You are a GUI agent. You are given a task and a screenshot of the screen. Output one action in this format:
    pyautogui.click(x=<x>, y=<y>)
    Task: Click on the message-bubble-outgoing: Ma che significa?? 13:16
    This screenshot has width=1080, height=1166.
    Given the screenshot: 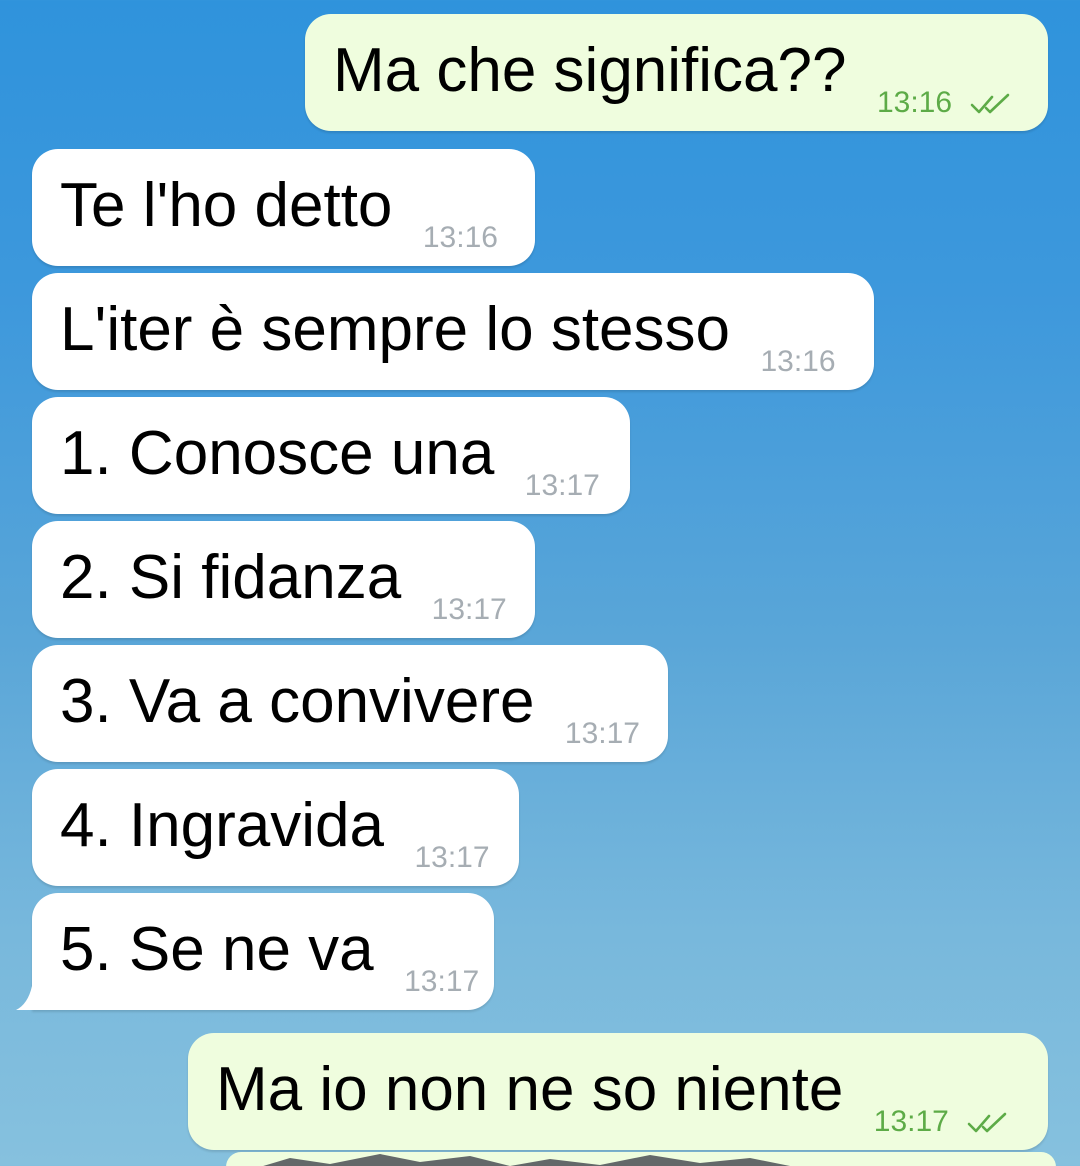 What is the action you would take?
    pyautogui.click(x=676, y=72)
    